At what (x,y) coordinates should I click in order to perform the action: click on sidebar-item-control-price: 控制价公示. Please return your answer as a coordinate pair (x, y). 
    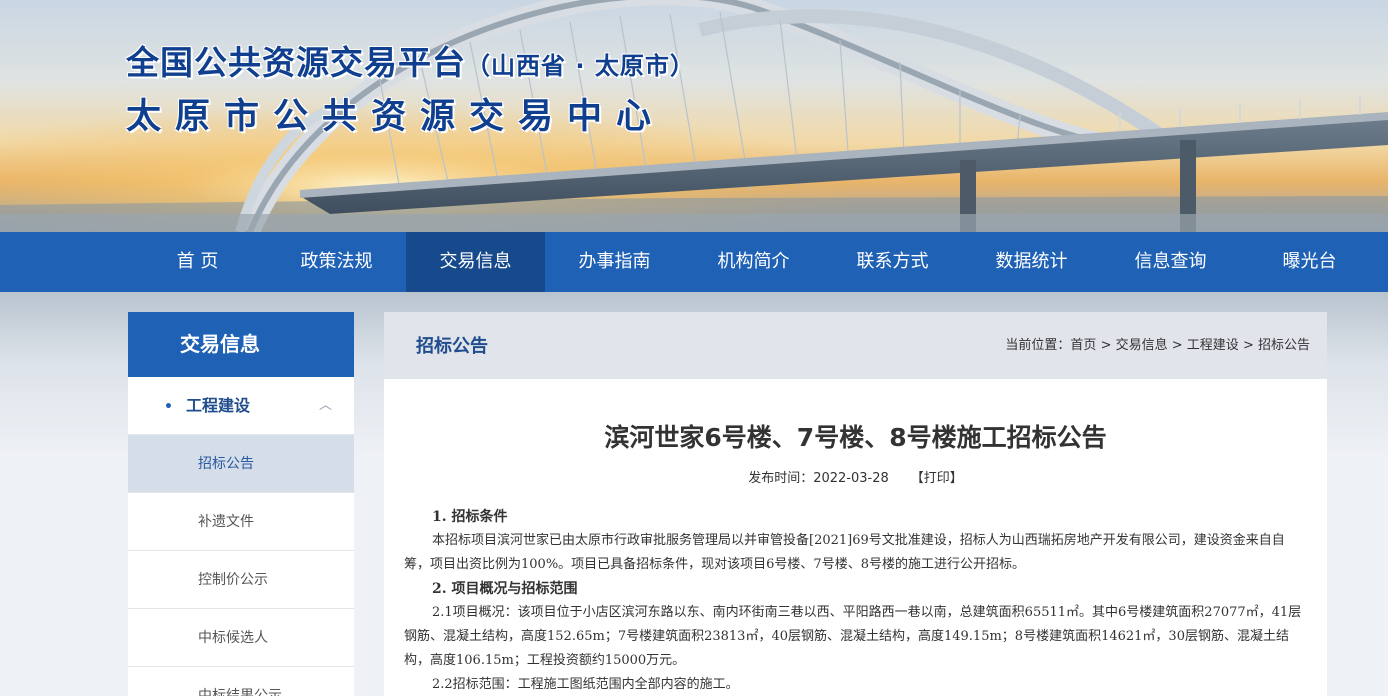
    Looking at the image, I should click on (241, 580).